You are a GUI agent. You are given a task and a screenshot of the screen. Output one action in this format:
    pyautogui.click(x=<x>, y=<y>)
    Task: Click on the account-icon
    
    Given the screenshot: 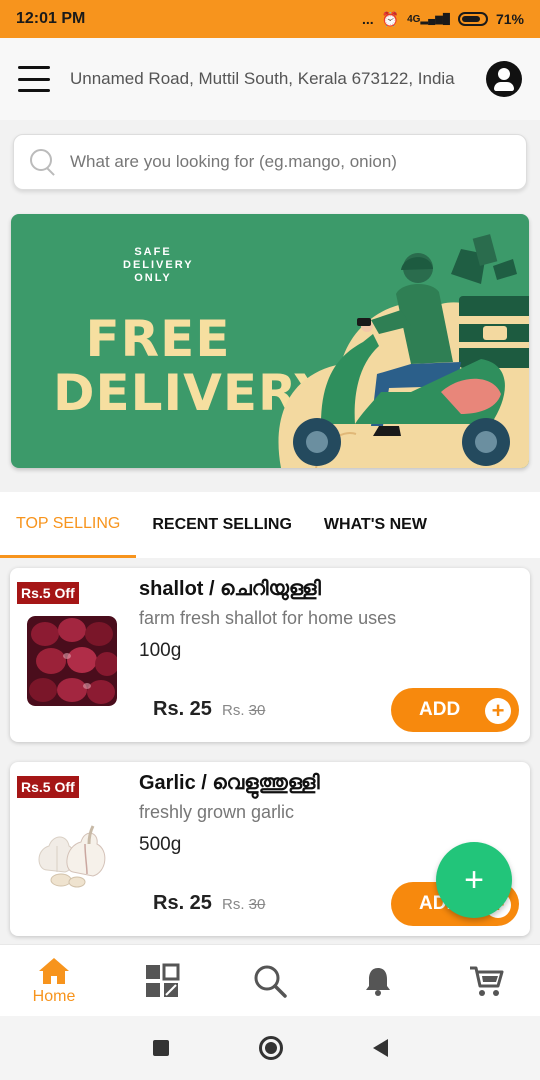 What is the action you would take?
    pyautogui.click(x=504, y=79)
    